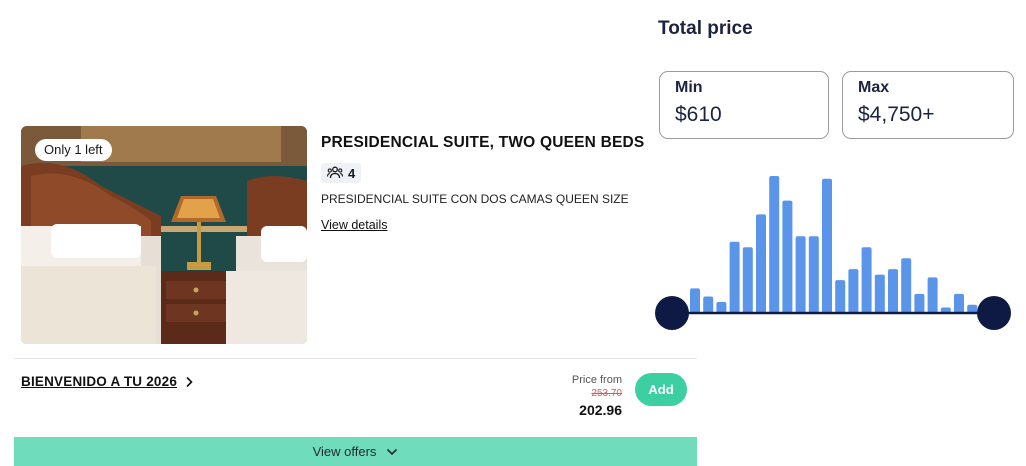 The image size is (1026, 466). What do you see at coordinates (483, 142) in the screenshot?
I see `room-title: PRESIDENCIAL SUITE, TWO QUEEN BEDS` at bounding box center [483, 142].